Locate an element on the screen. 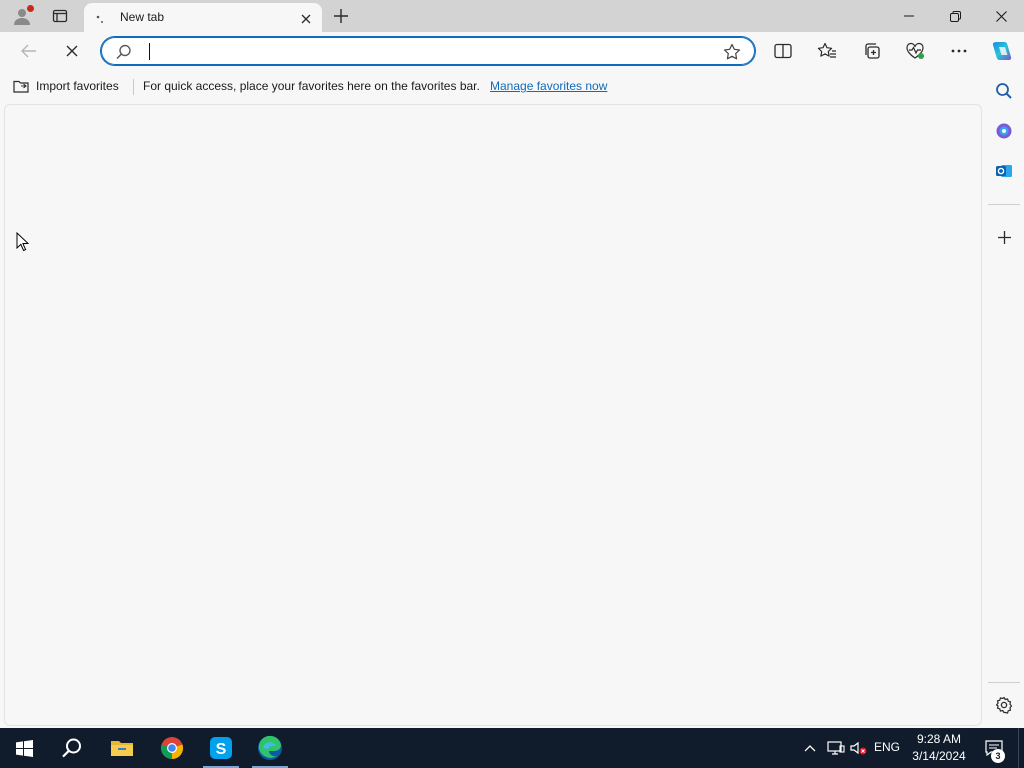 This screenshot has height=768, width=1024. sidebar-search-button is located at coordinates (1004, 91).